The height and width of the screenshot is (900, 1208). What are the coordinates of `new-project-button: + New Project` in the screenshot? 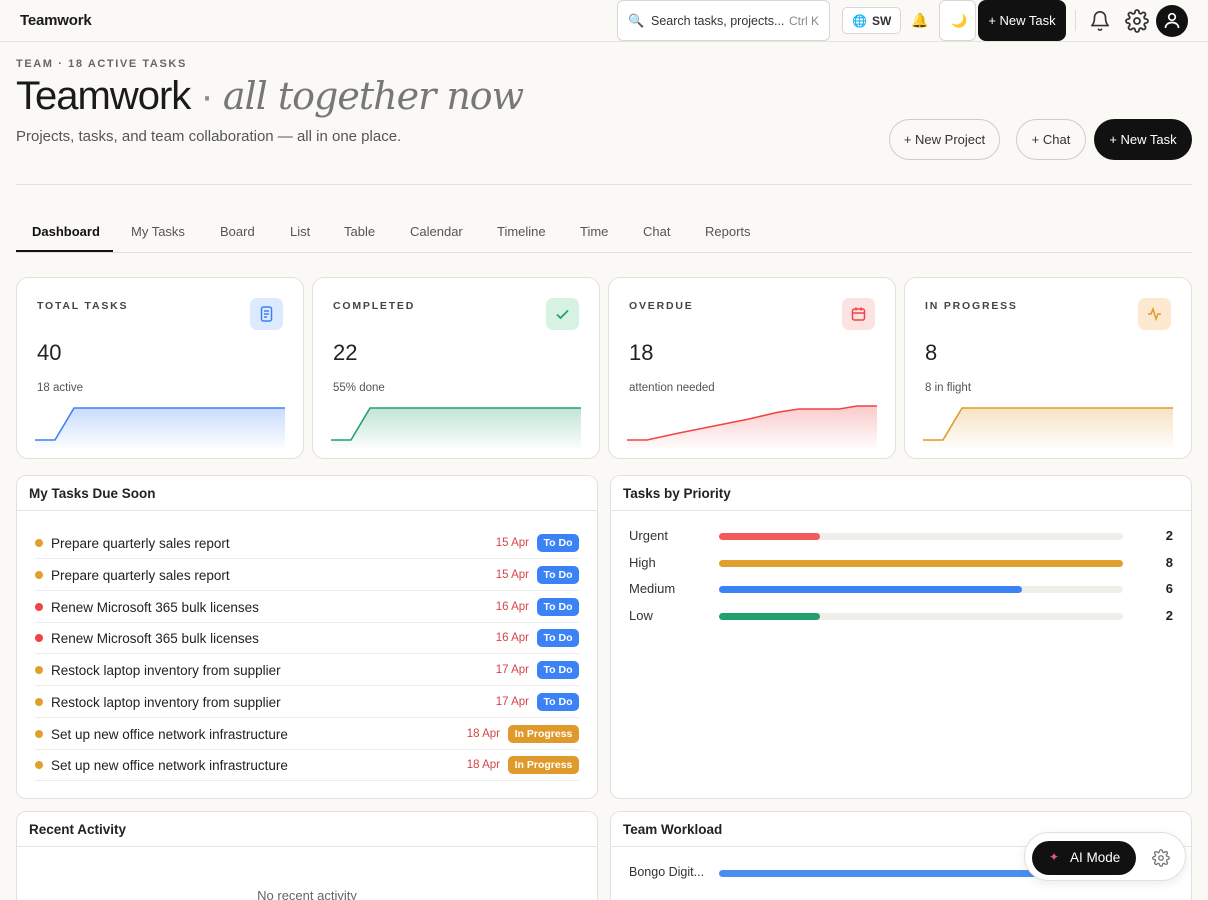 It's located at (944, 139).